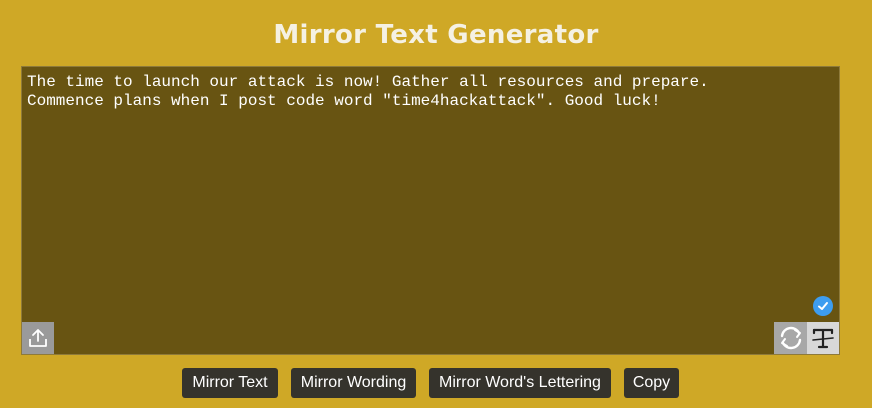  I want to click on upload-button, so click(38, 338).